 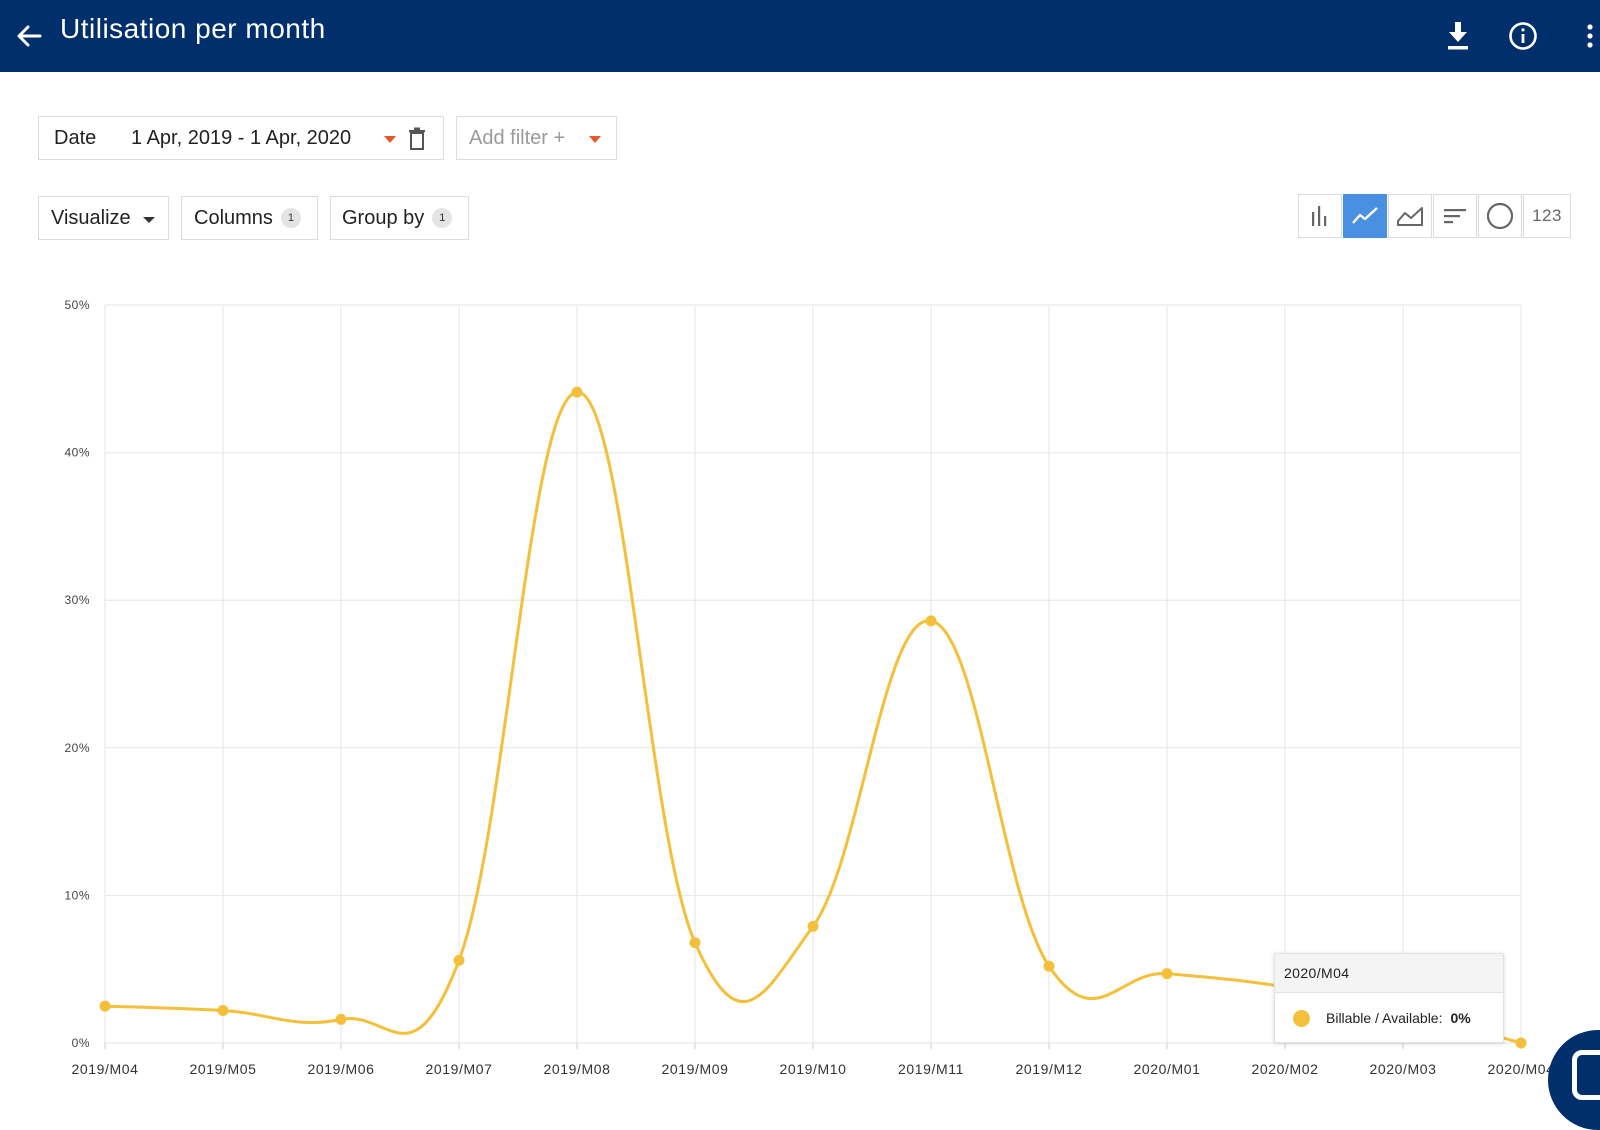 I want to click on line-chart-icon, so click(x=1365, y=215).